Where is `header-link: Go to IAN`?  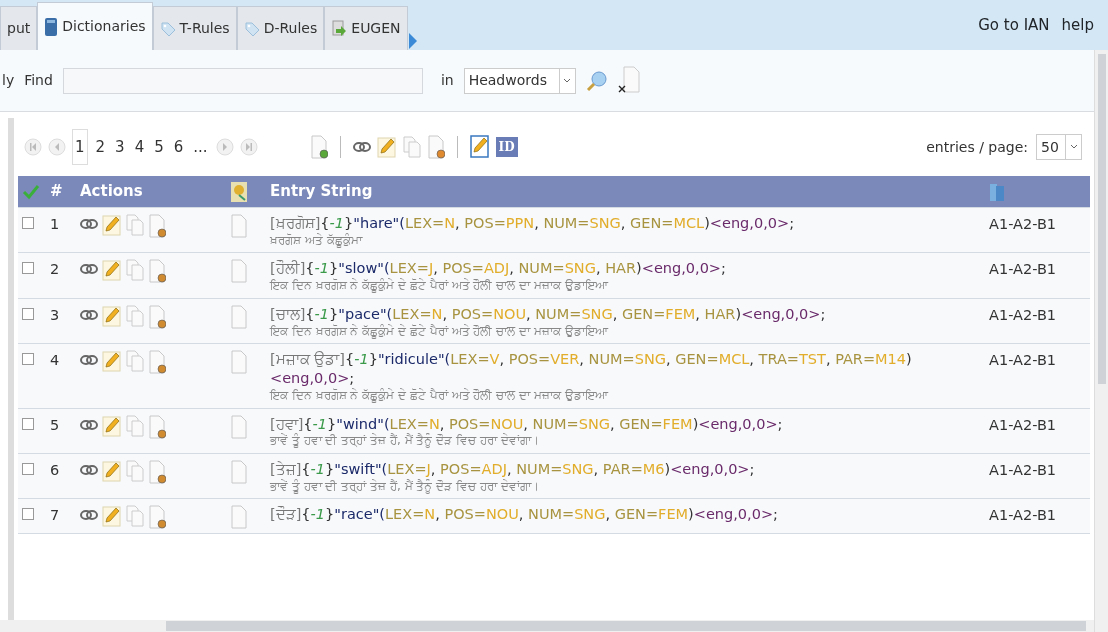 header-link: Go to IAN is located at coordinates (1014, 25).